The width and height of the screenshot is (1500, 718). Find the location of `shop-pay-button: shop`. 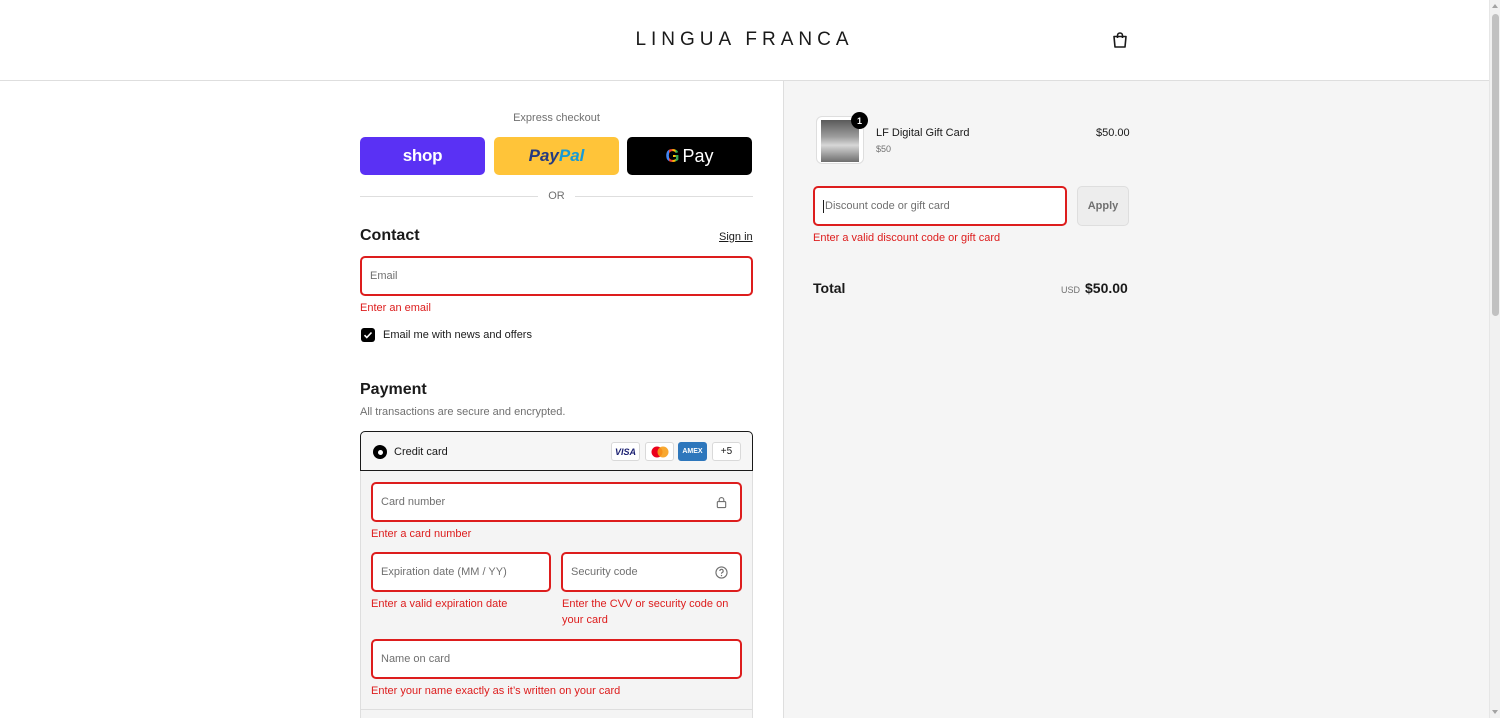

shop-pay-button: shop is located at coordinates (422, 156).